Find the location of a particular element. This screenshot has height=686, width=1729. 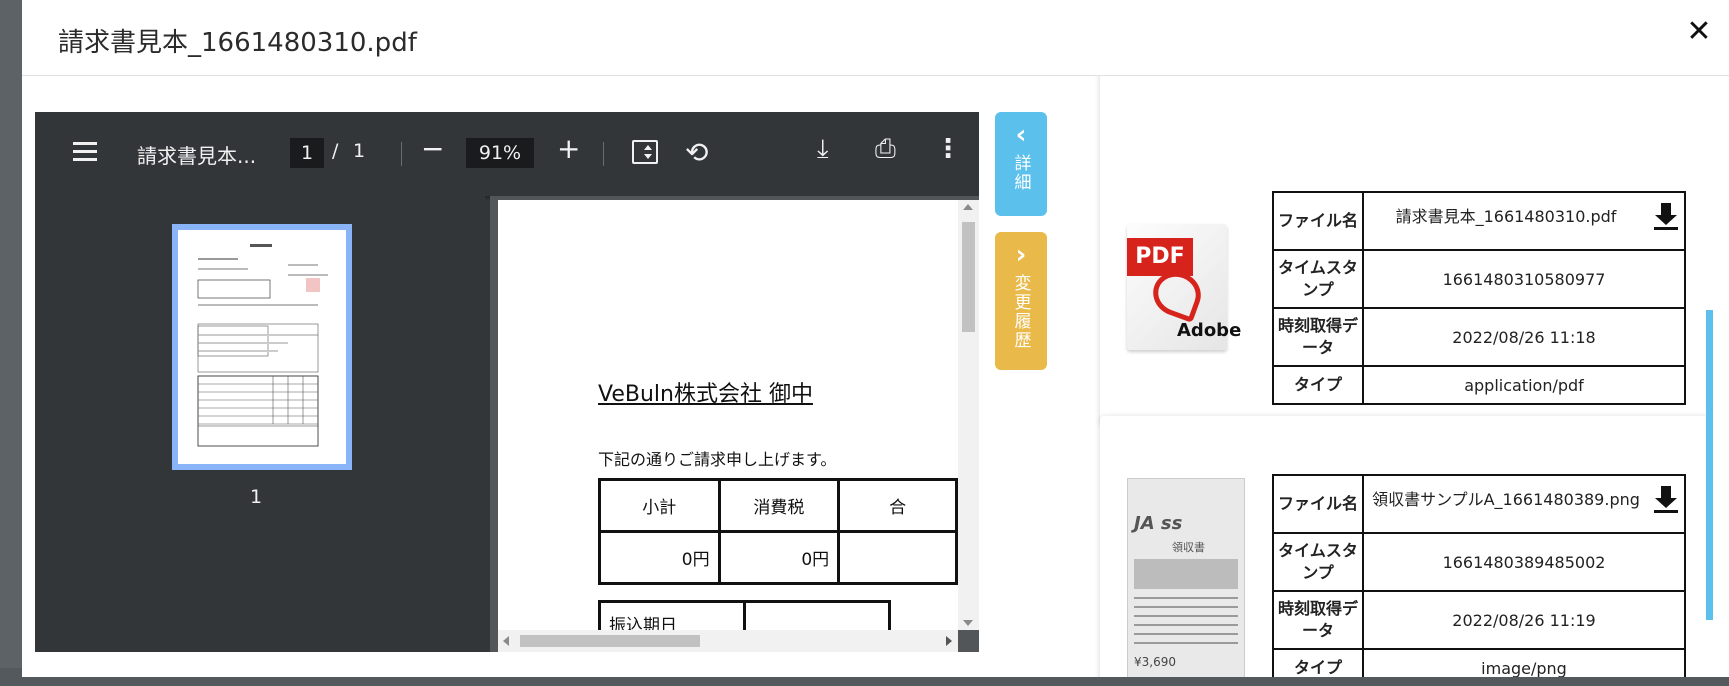

timestamp-value: 1661480310580977 is located at coordinates (1524, 279).